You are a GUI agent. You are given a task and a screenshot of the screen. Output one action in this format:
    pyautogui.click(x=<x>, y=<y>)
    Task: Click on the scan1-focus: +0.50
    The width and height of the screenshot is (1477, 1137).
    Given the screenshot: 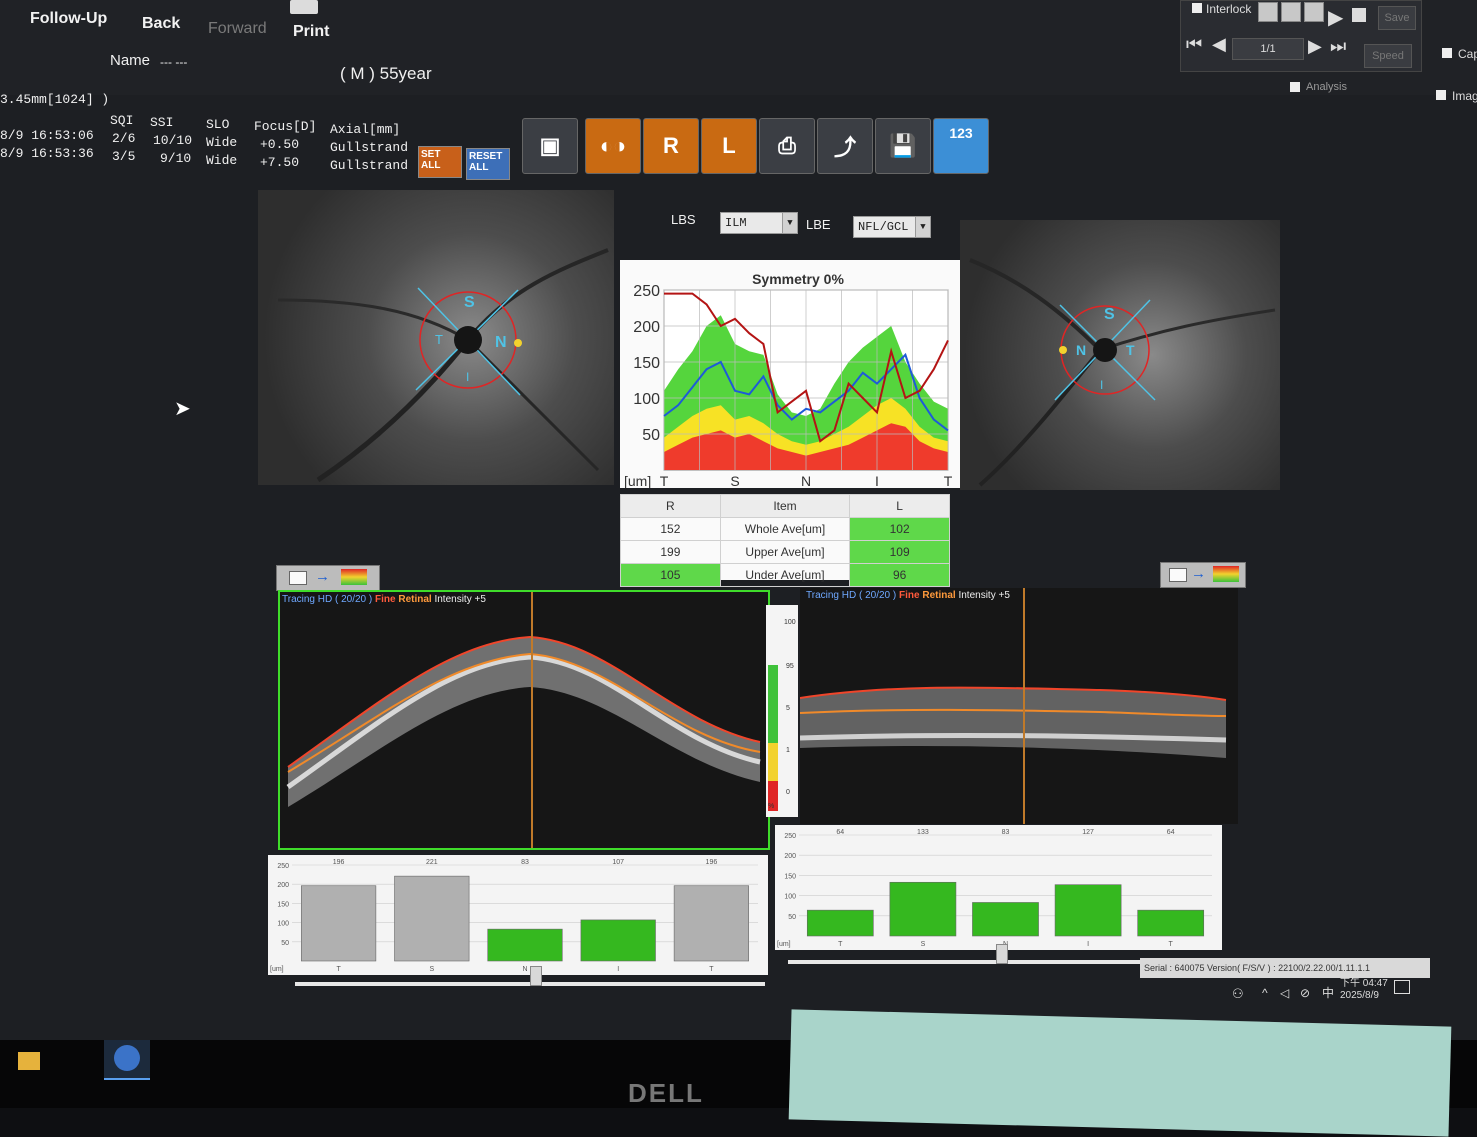 What is the action you would take?
    pyautogui.click(x=280, y=144)
    